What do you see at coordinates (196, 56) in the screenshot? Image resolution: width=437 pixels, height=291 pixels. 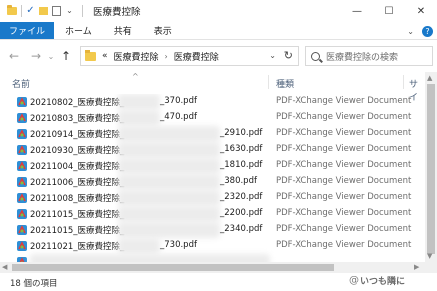 I see `breadcrumb-item-current: 医療費控除` at bounding box center [196, 56].